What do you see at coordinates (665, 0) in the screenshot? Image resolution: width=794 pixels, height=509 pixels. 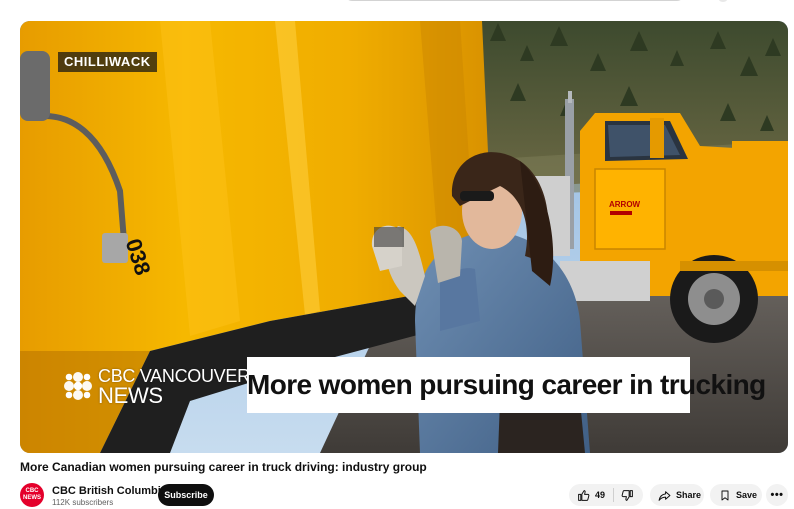 I see `search-button` at bounding box center [665, 0].